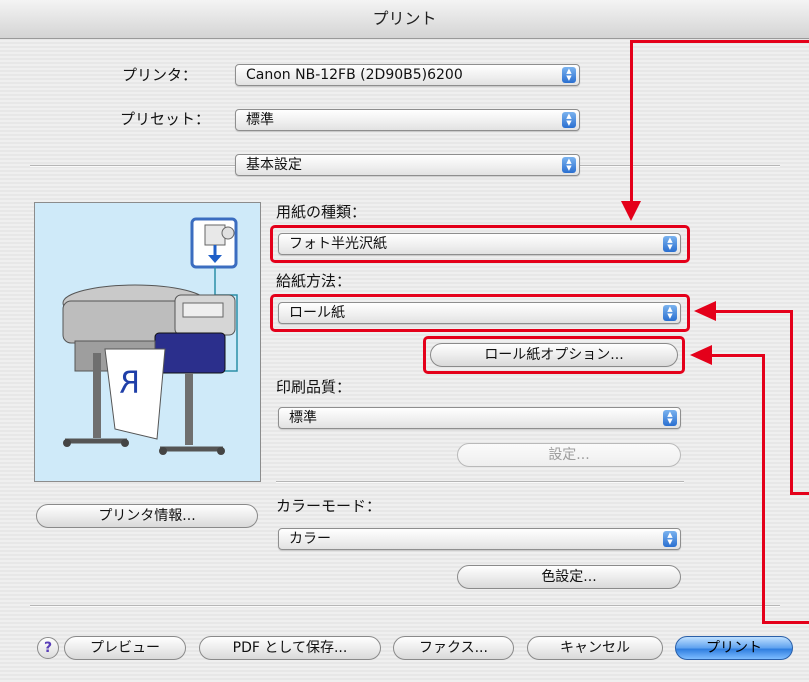 The height and width of the screenshot is (682, 809). What do you see at coordinates (329, 506) in the screenshot?
I see `color-mode-label: カラーモード：` at bounding box center [329, 506].